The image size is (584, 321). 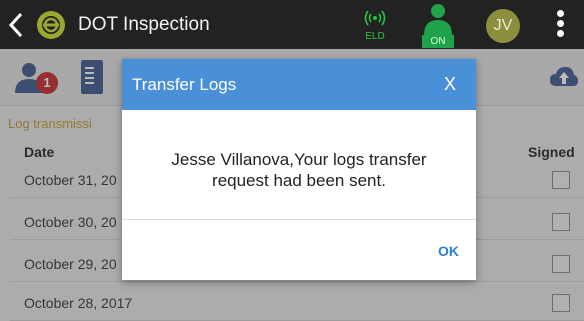 I want to click on overflow-menu-icon, so click(x=560, y=26).